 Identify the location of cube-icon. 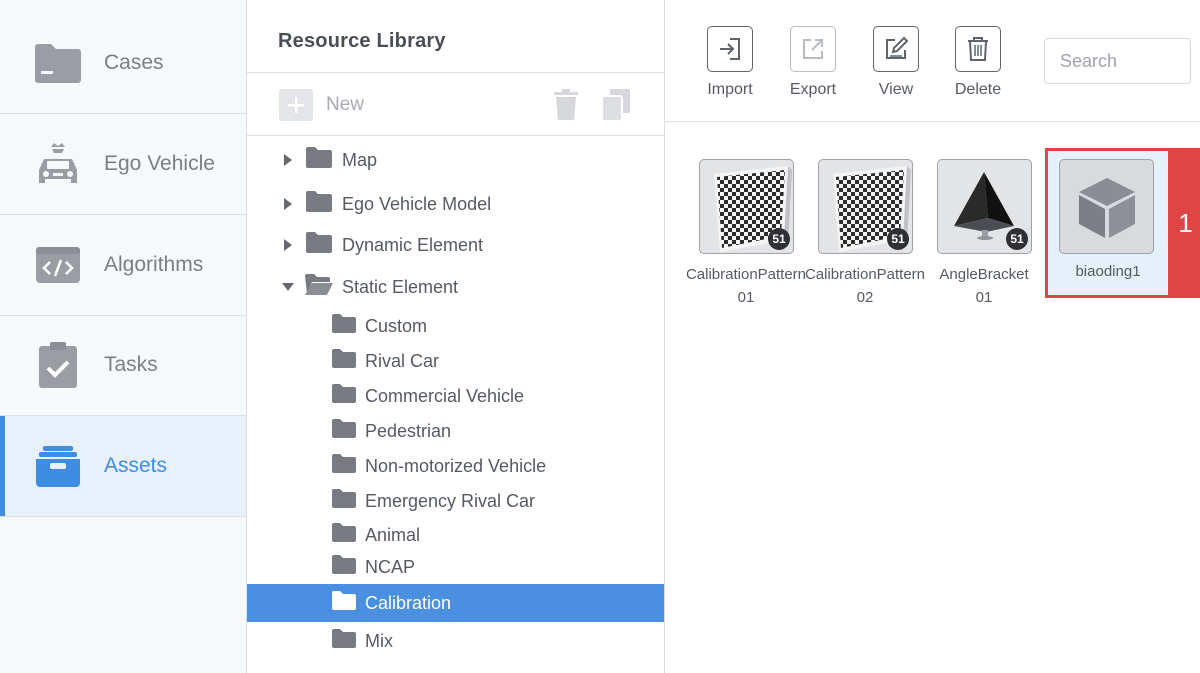
(1106, 206).